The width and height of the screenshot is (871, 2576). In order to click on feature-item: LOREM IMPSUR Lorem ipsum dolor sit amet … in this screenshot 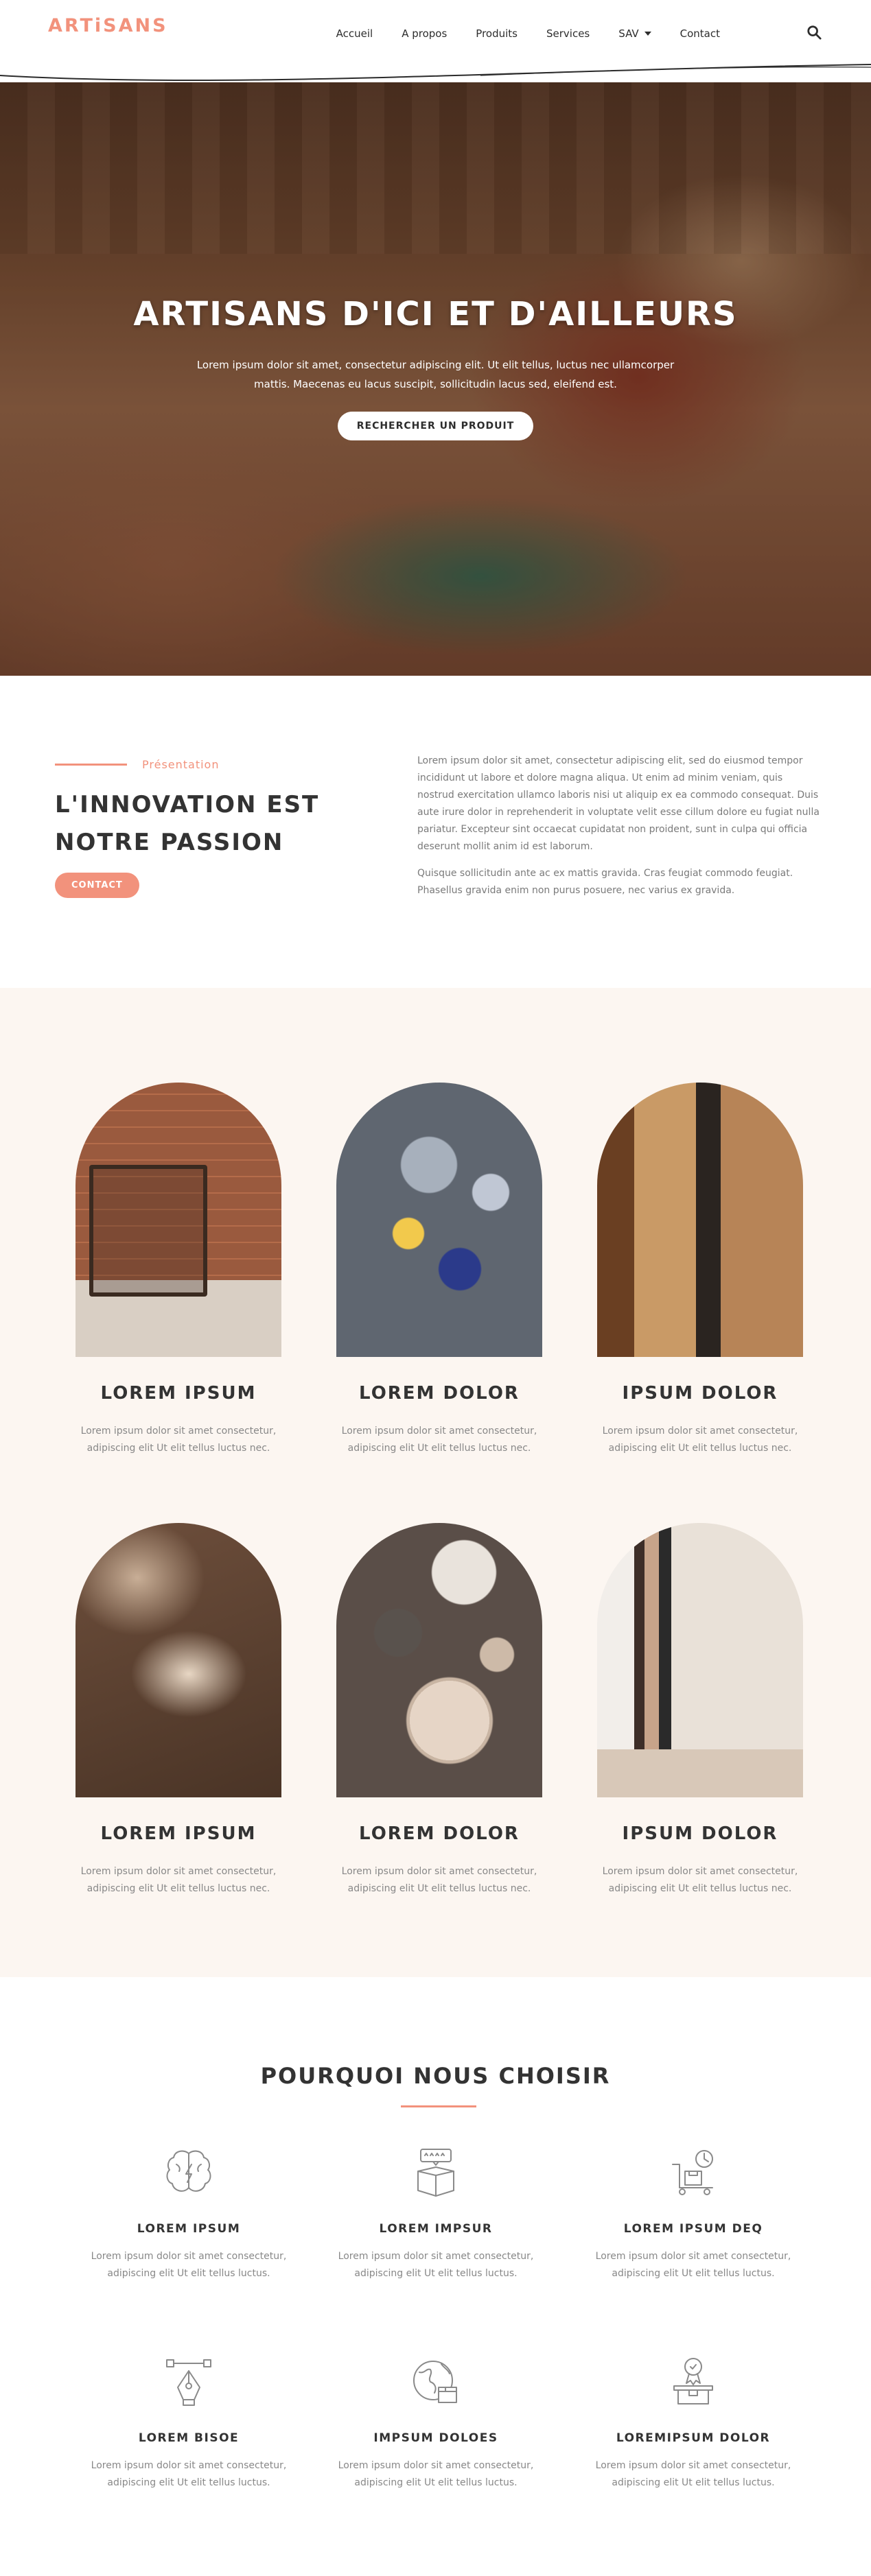, I will do `click(436, 2213)`.